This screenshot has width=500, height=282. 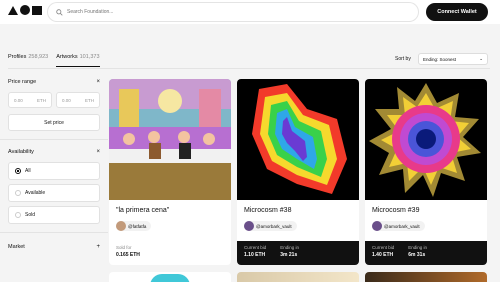 I want to click on footer-value: 6m 31s, so click(x=417, y=255).